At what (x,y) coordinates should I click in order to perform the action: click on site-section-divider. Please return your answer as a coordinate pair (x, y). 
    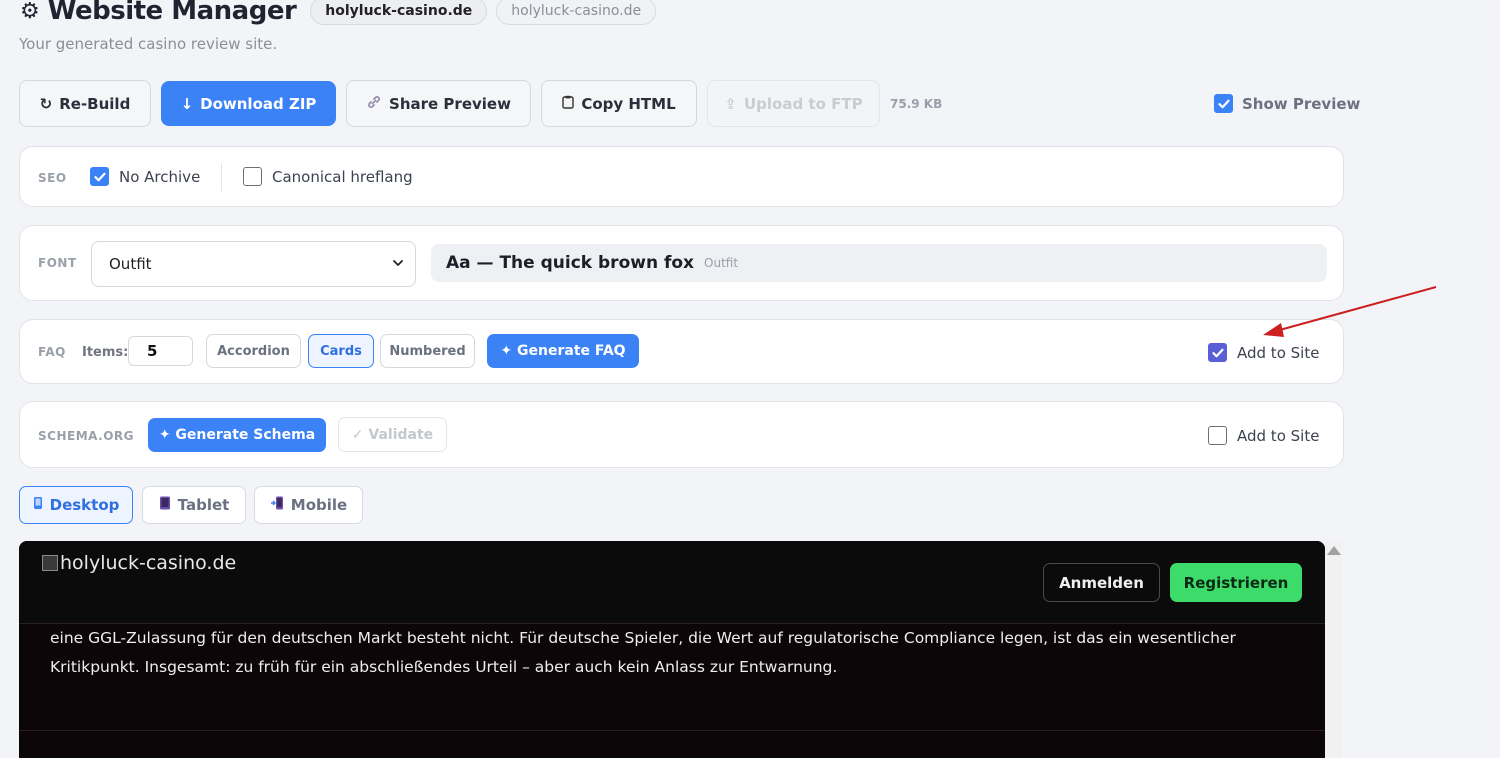
    Looking at the image, I should click on (672, 730).